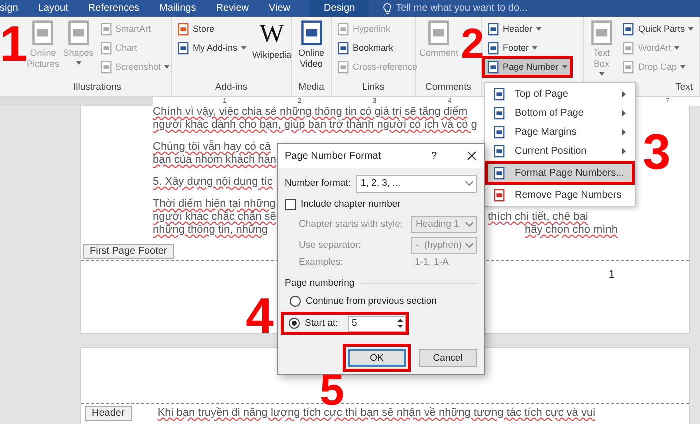  Describe the element at coordinates (448, 88) in the screenshot. I see `group-label: Comments` at that location.